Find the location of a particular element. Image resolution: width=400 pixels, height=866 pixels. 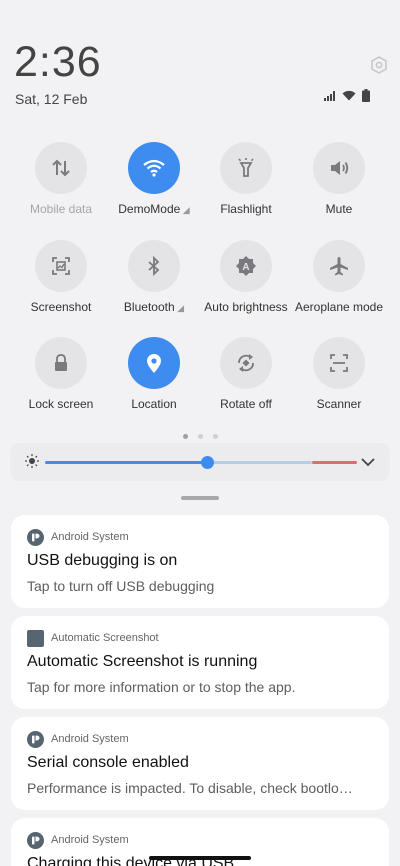

tile-screenshot: Screenshot is located at coordinates (61, 277).